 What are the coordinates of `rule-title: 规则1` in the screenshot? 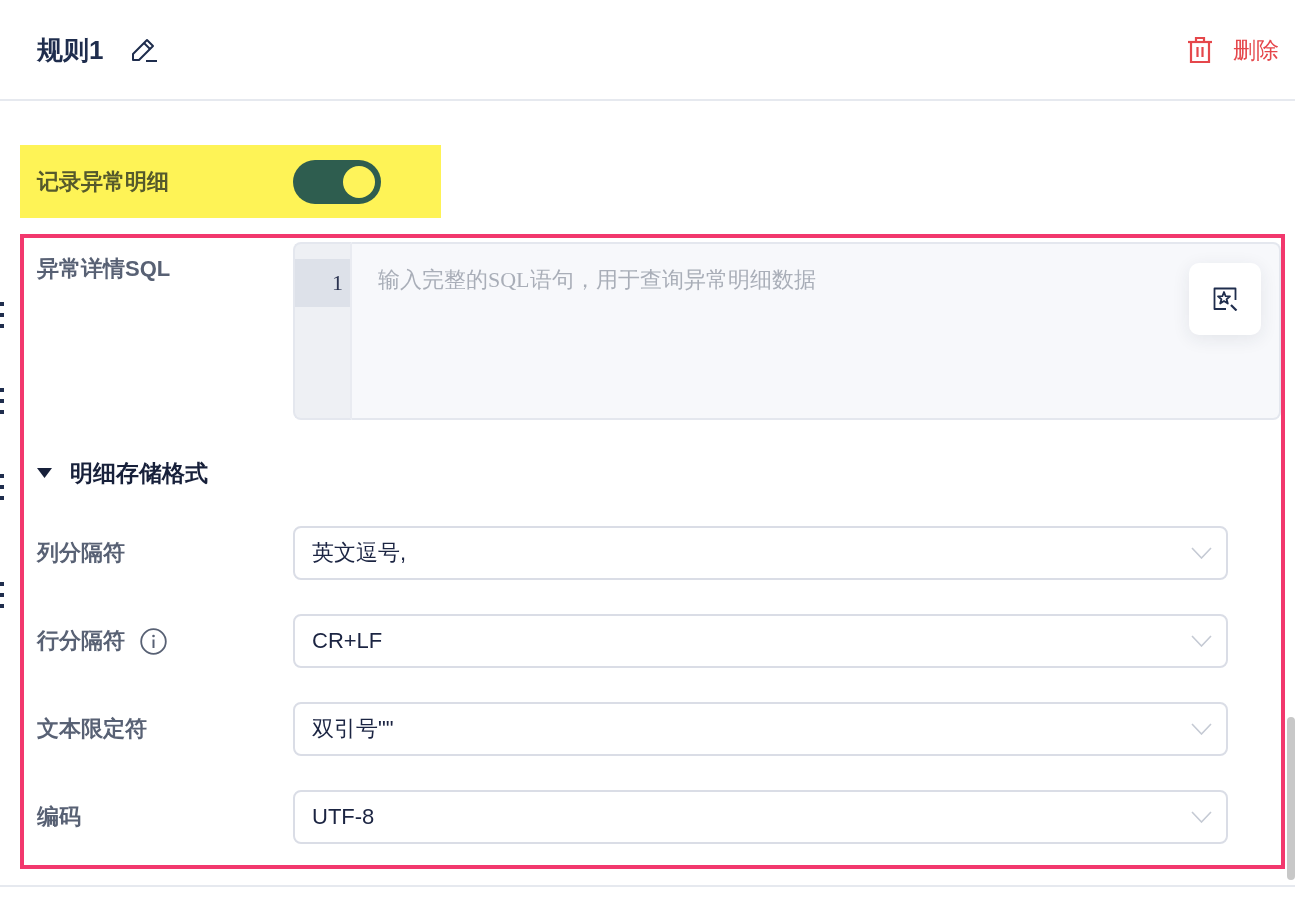 It's located at (70, 49).